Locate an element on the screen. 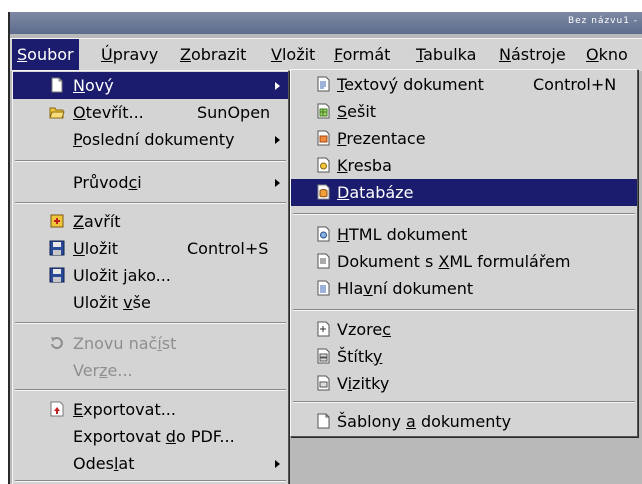  spreadsheet-icon is located at coordinates (323, 111).